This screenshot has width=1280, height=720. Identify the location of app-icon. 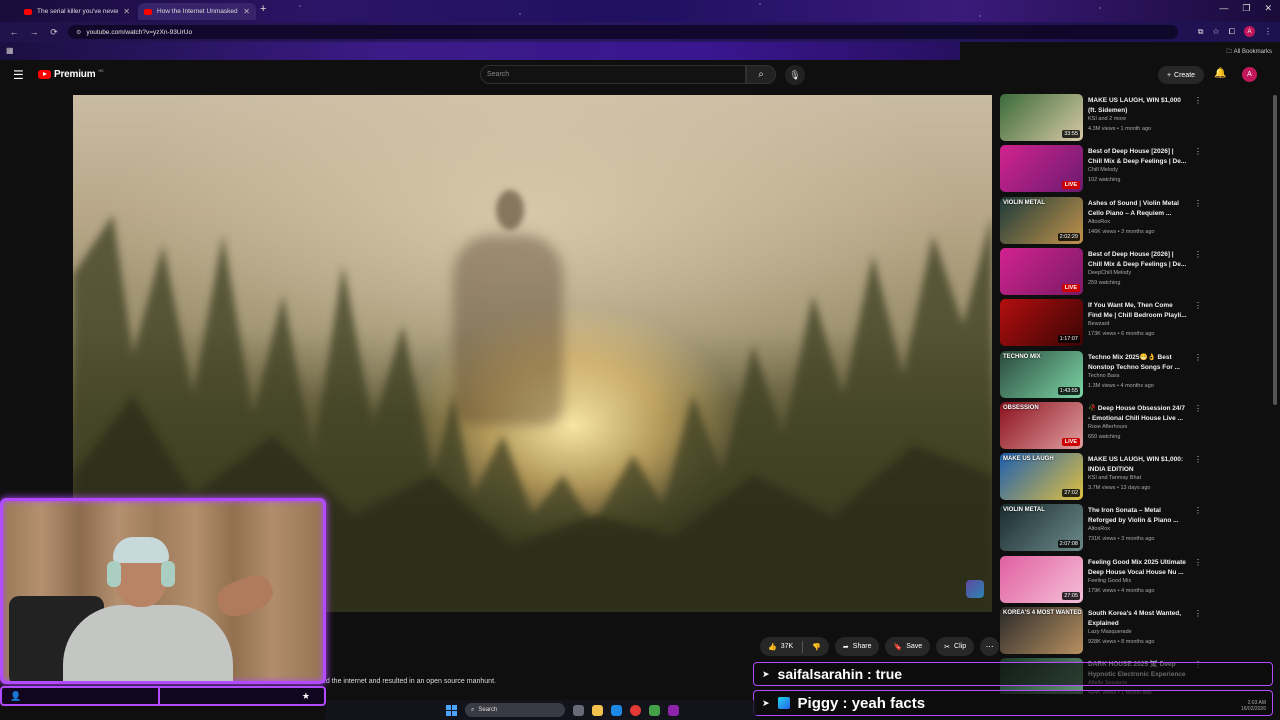
(673, 710).